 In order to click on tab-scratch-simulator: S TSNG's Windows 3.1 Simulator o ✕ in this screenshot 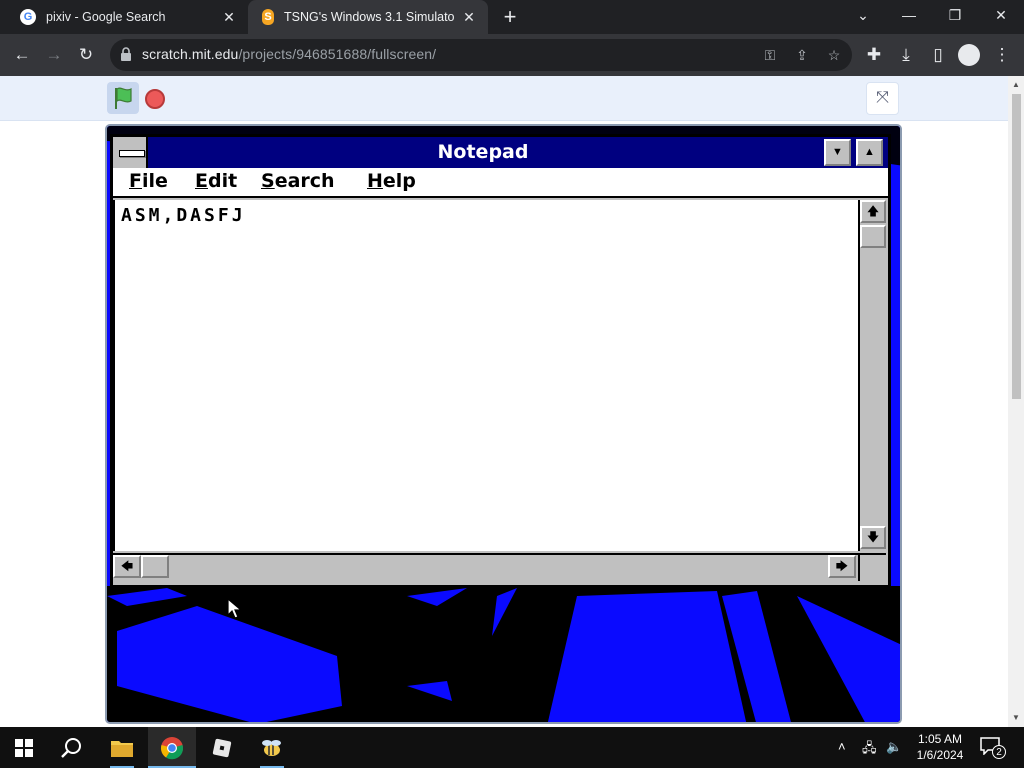, I will do `click(368, 17)`.